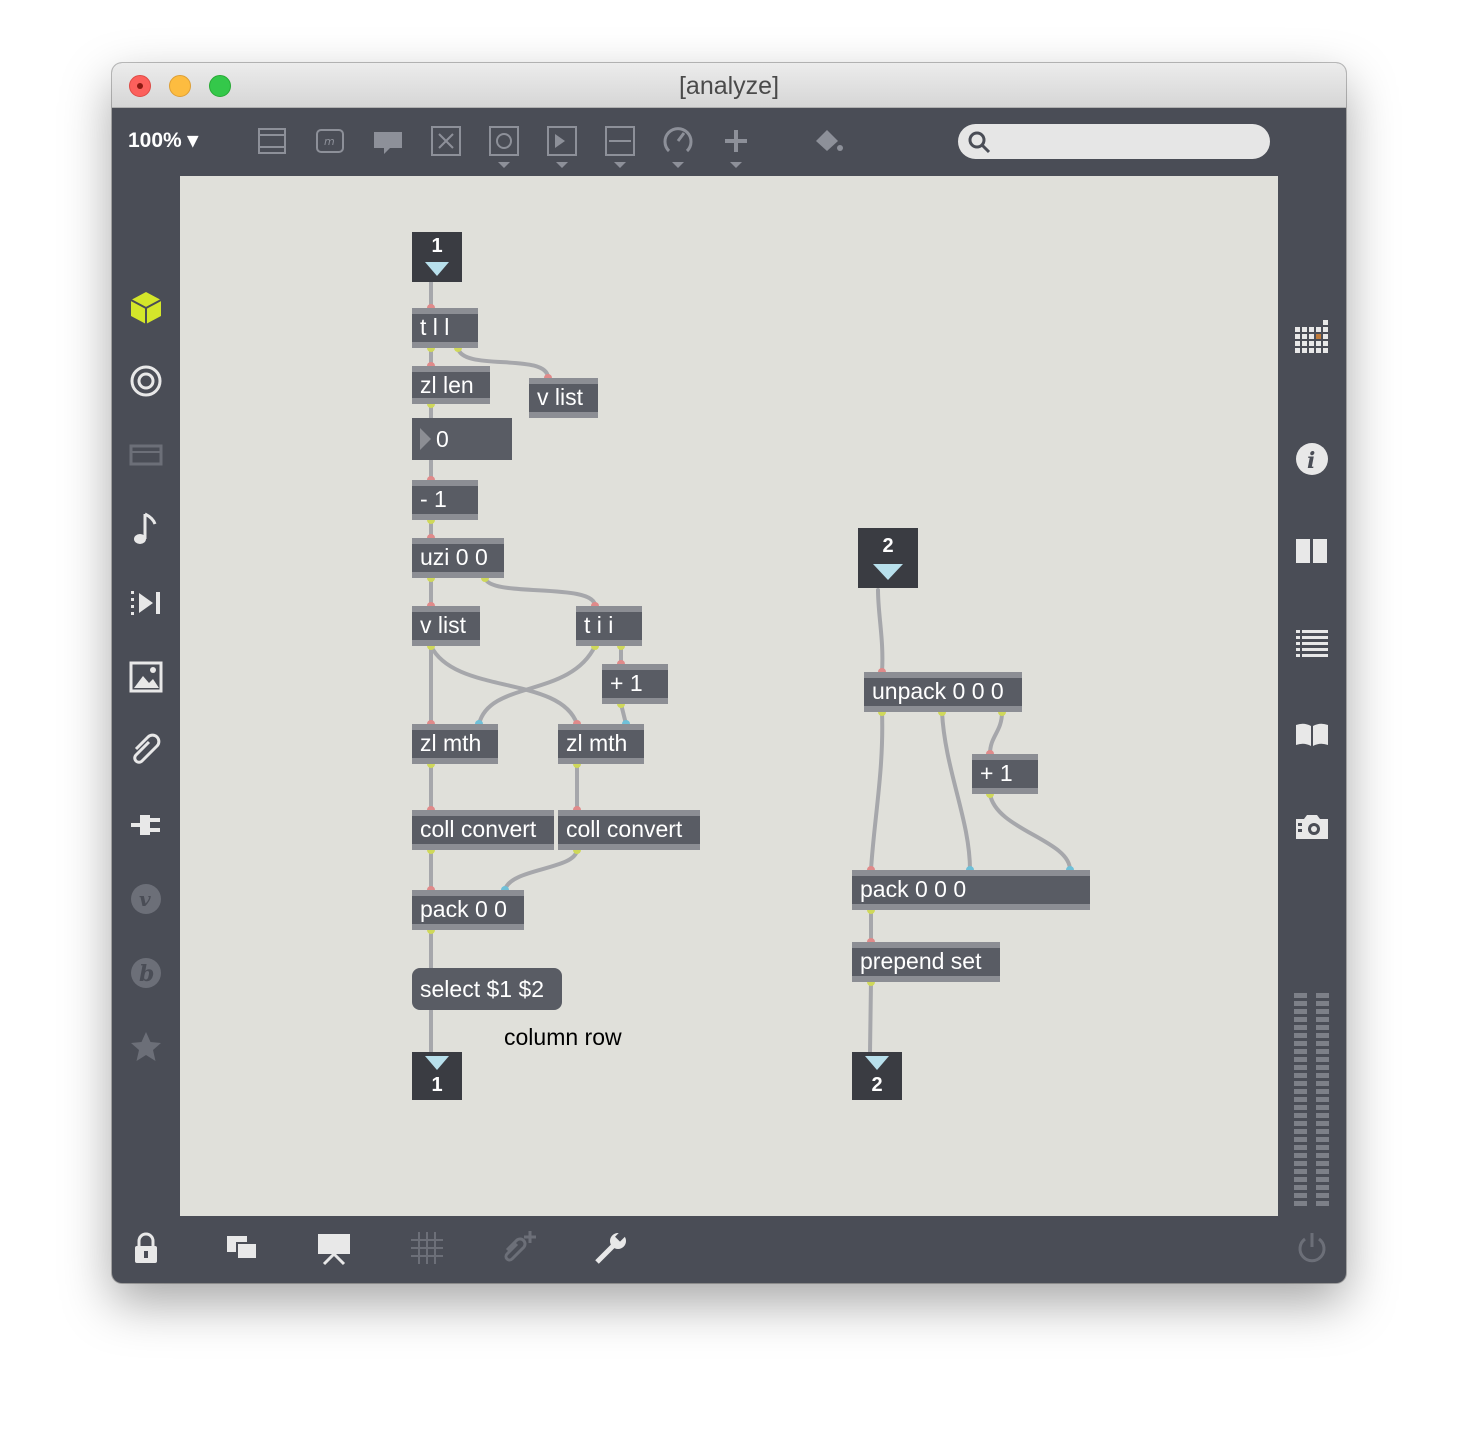  I want to click on object-minus-one-label: - 1, so click(433, 499).